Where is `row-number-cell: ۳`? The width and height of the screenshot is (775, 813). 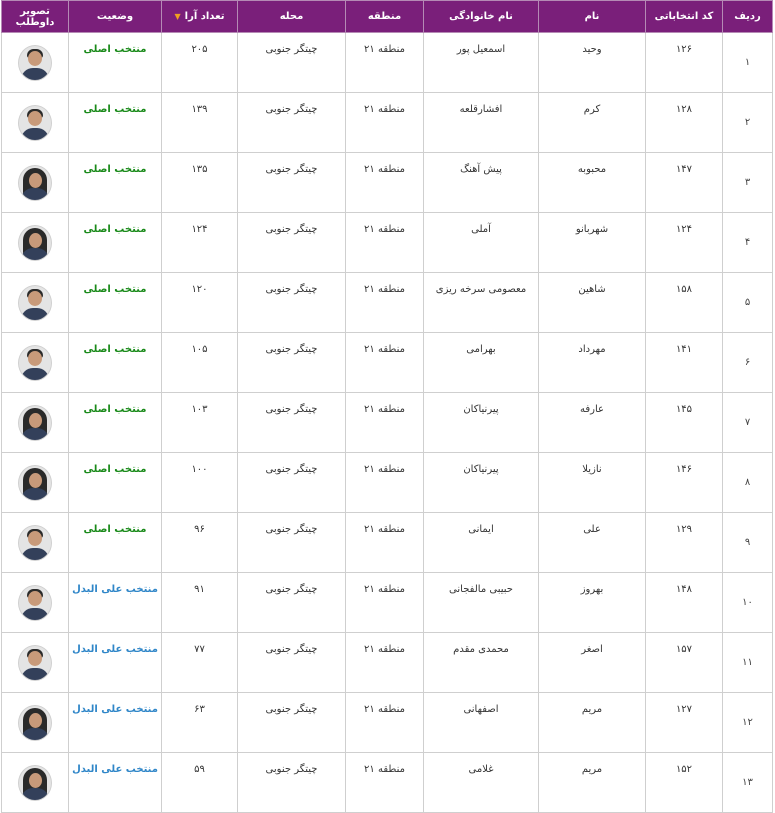 row-number-cell: ۳ is located at coordinates (747, 182).